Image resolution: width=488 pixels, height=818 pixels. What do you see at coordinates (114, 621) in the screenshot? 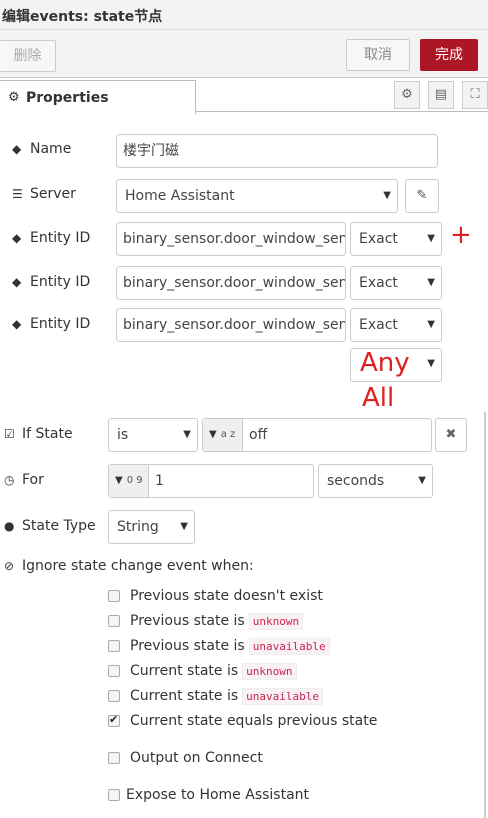
I see `ignore-prev-unknown-checkbox` at bounding box center [114, 621].